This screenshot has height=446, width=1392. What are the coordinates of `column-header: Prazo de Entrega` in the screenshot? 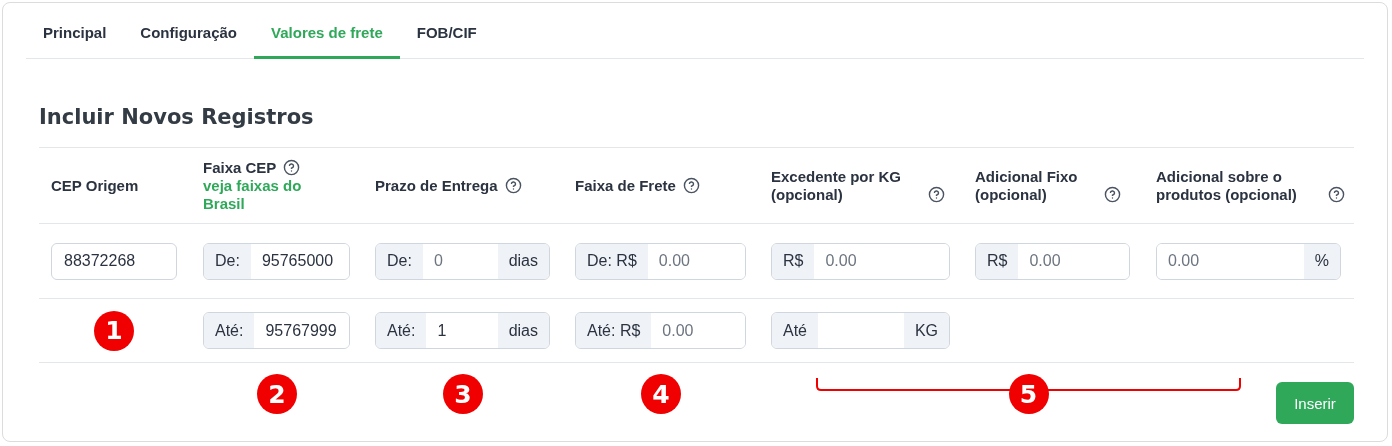 It's located at (436, 185).